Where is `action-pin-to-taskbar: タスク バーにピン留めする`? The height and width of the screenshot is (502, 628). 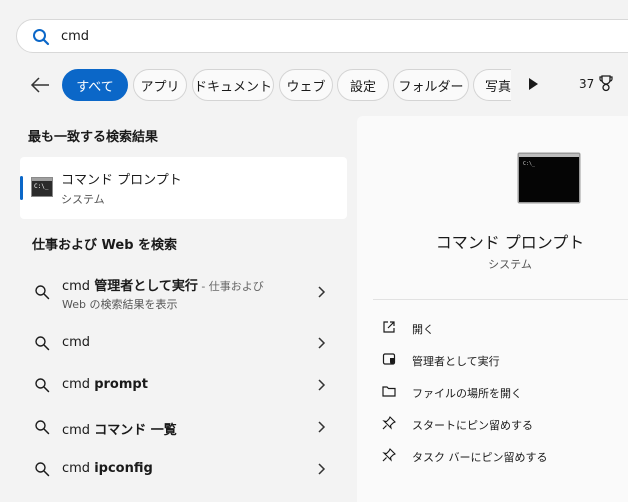 action-pin-to-taskbar: タスク バーにピン留めする is located at coordinates (504, 456).